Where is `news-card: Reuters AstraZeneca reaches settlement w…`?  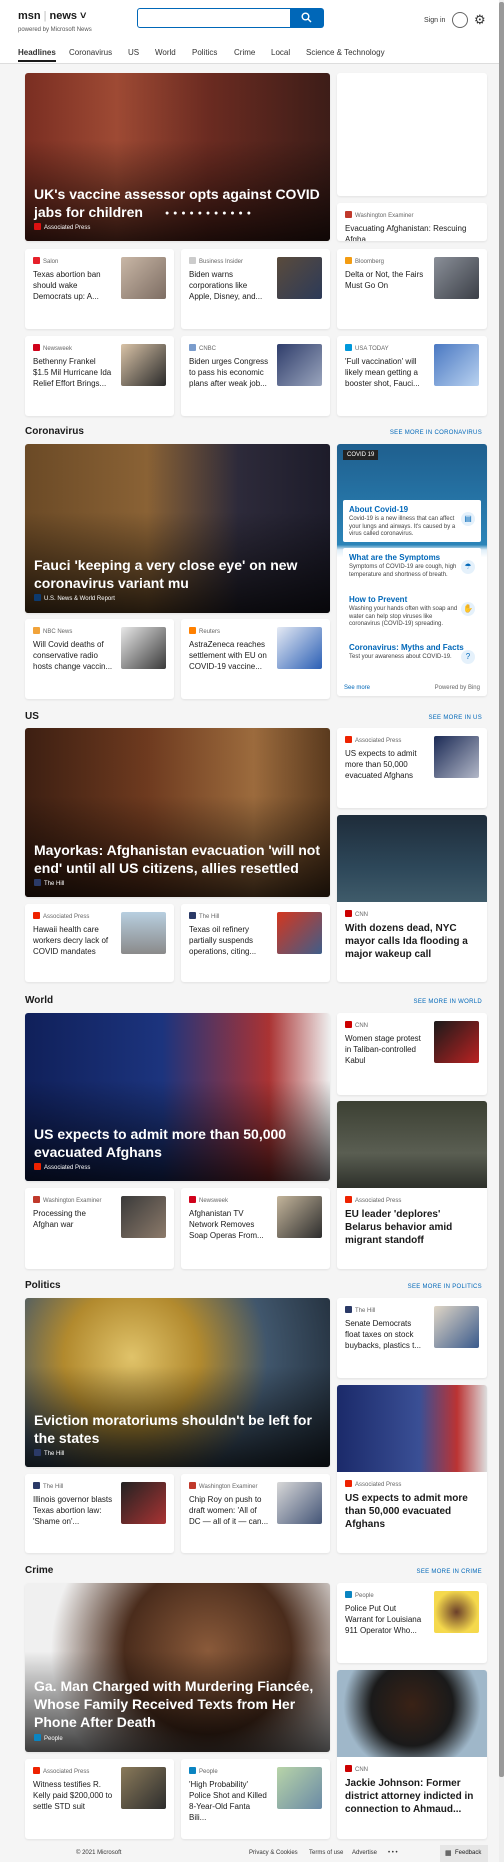
news-card: Reuters AstraZeneca reaches settlement w… is located at coordinates (255, 659).